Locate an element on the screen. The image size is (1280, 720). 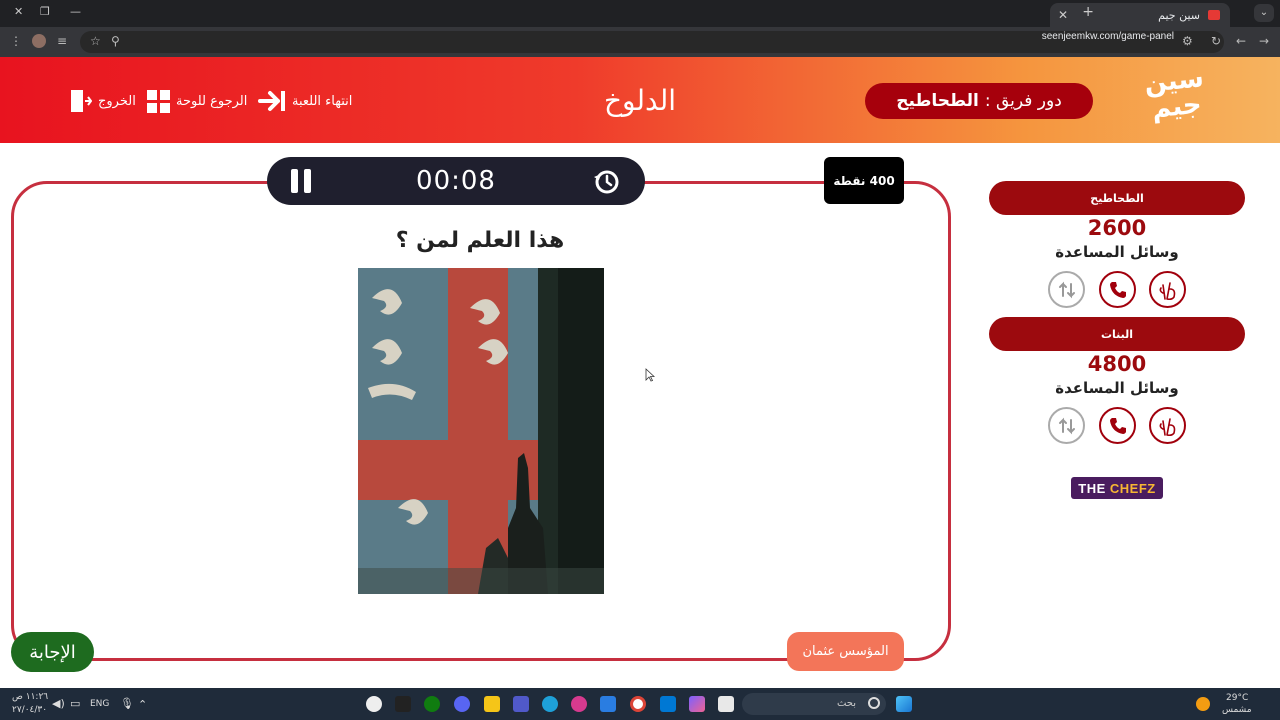
taskbar-search: بحث is located at coordinates (814, 704).